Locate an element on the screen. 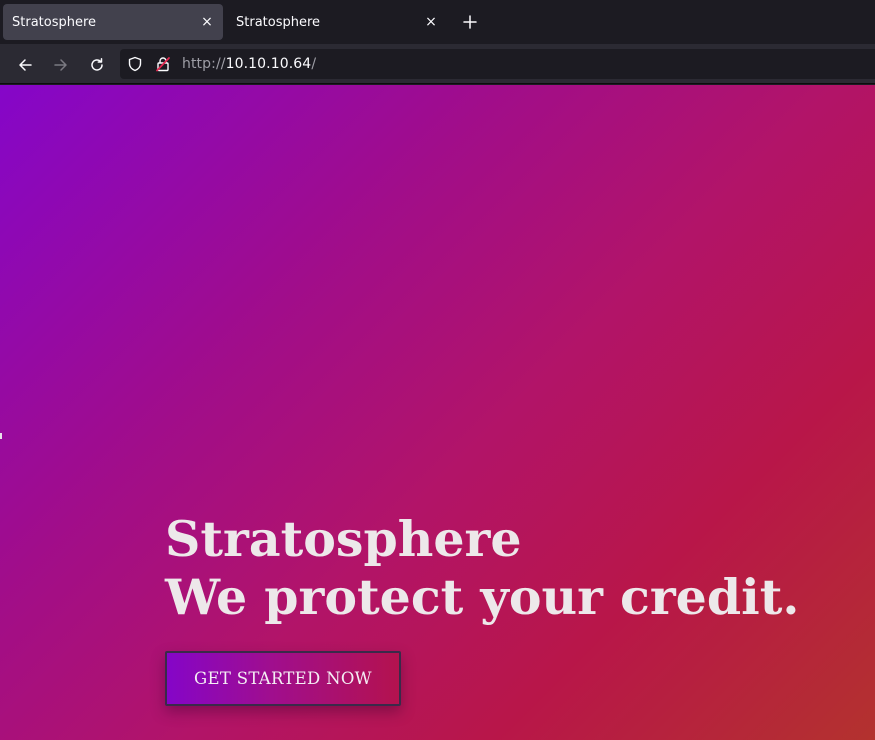 Image resolution: width=875 pixels, height=740 pixels. tab-strip: Stratosphere × Stratosphere × is located at coordinates (437, 22).